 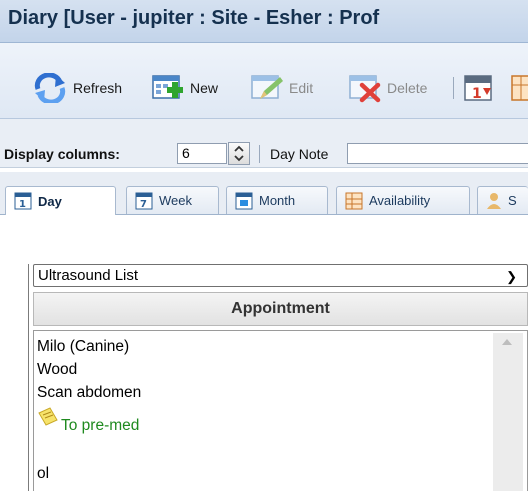 I want to click on diary-list-value: Ultrasound List, so click(x=88, y=275).